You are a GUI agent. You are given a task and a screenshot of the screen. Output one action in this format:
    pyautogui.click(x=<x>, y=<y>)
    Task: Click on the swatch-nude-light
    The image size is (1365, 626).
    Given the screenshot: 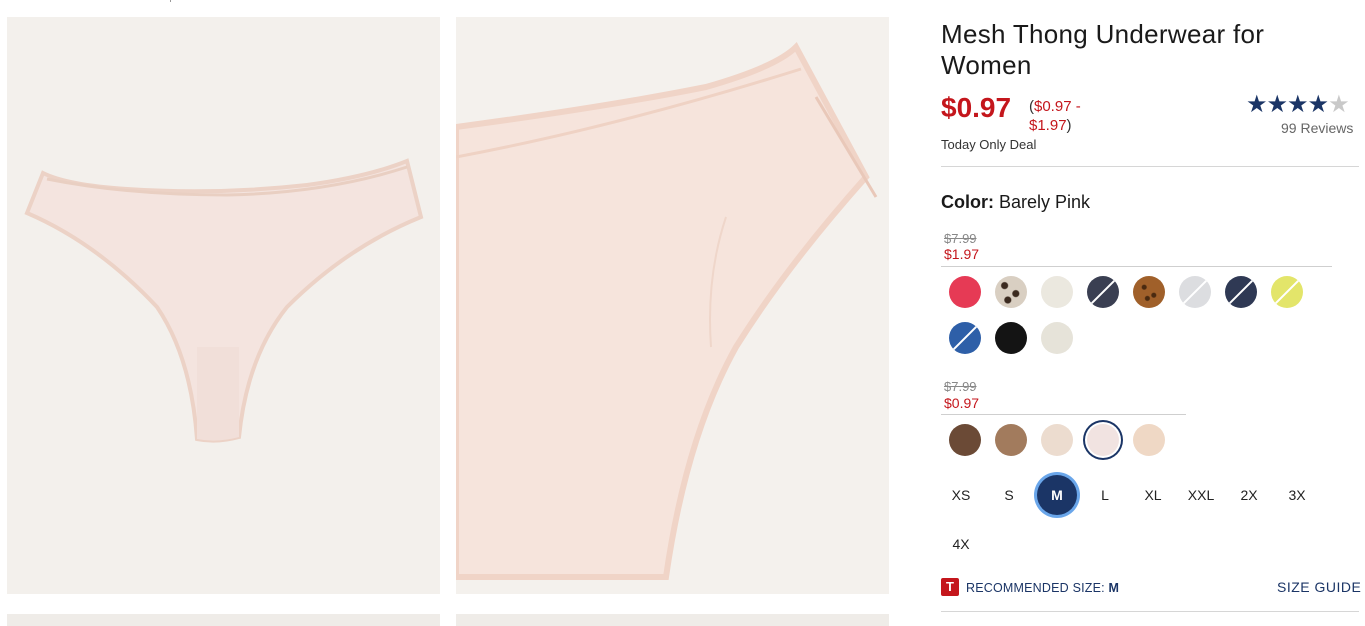 What is the action you would take?
    pyautogui.click(x=1057, y=440)
    